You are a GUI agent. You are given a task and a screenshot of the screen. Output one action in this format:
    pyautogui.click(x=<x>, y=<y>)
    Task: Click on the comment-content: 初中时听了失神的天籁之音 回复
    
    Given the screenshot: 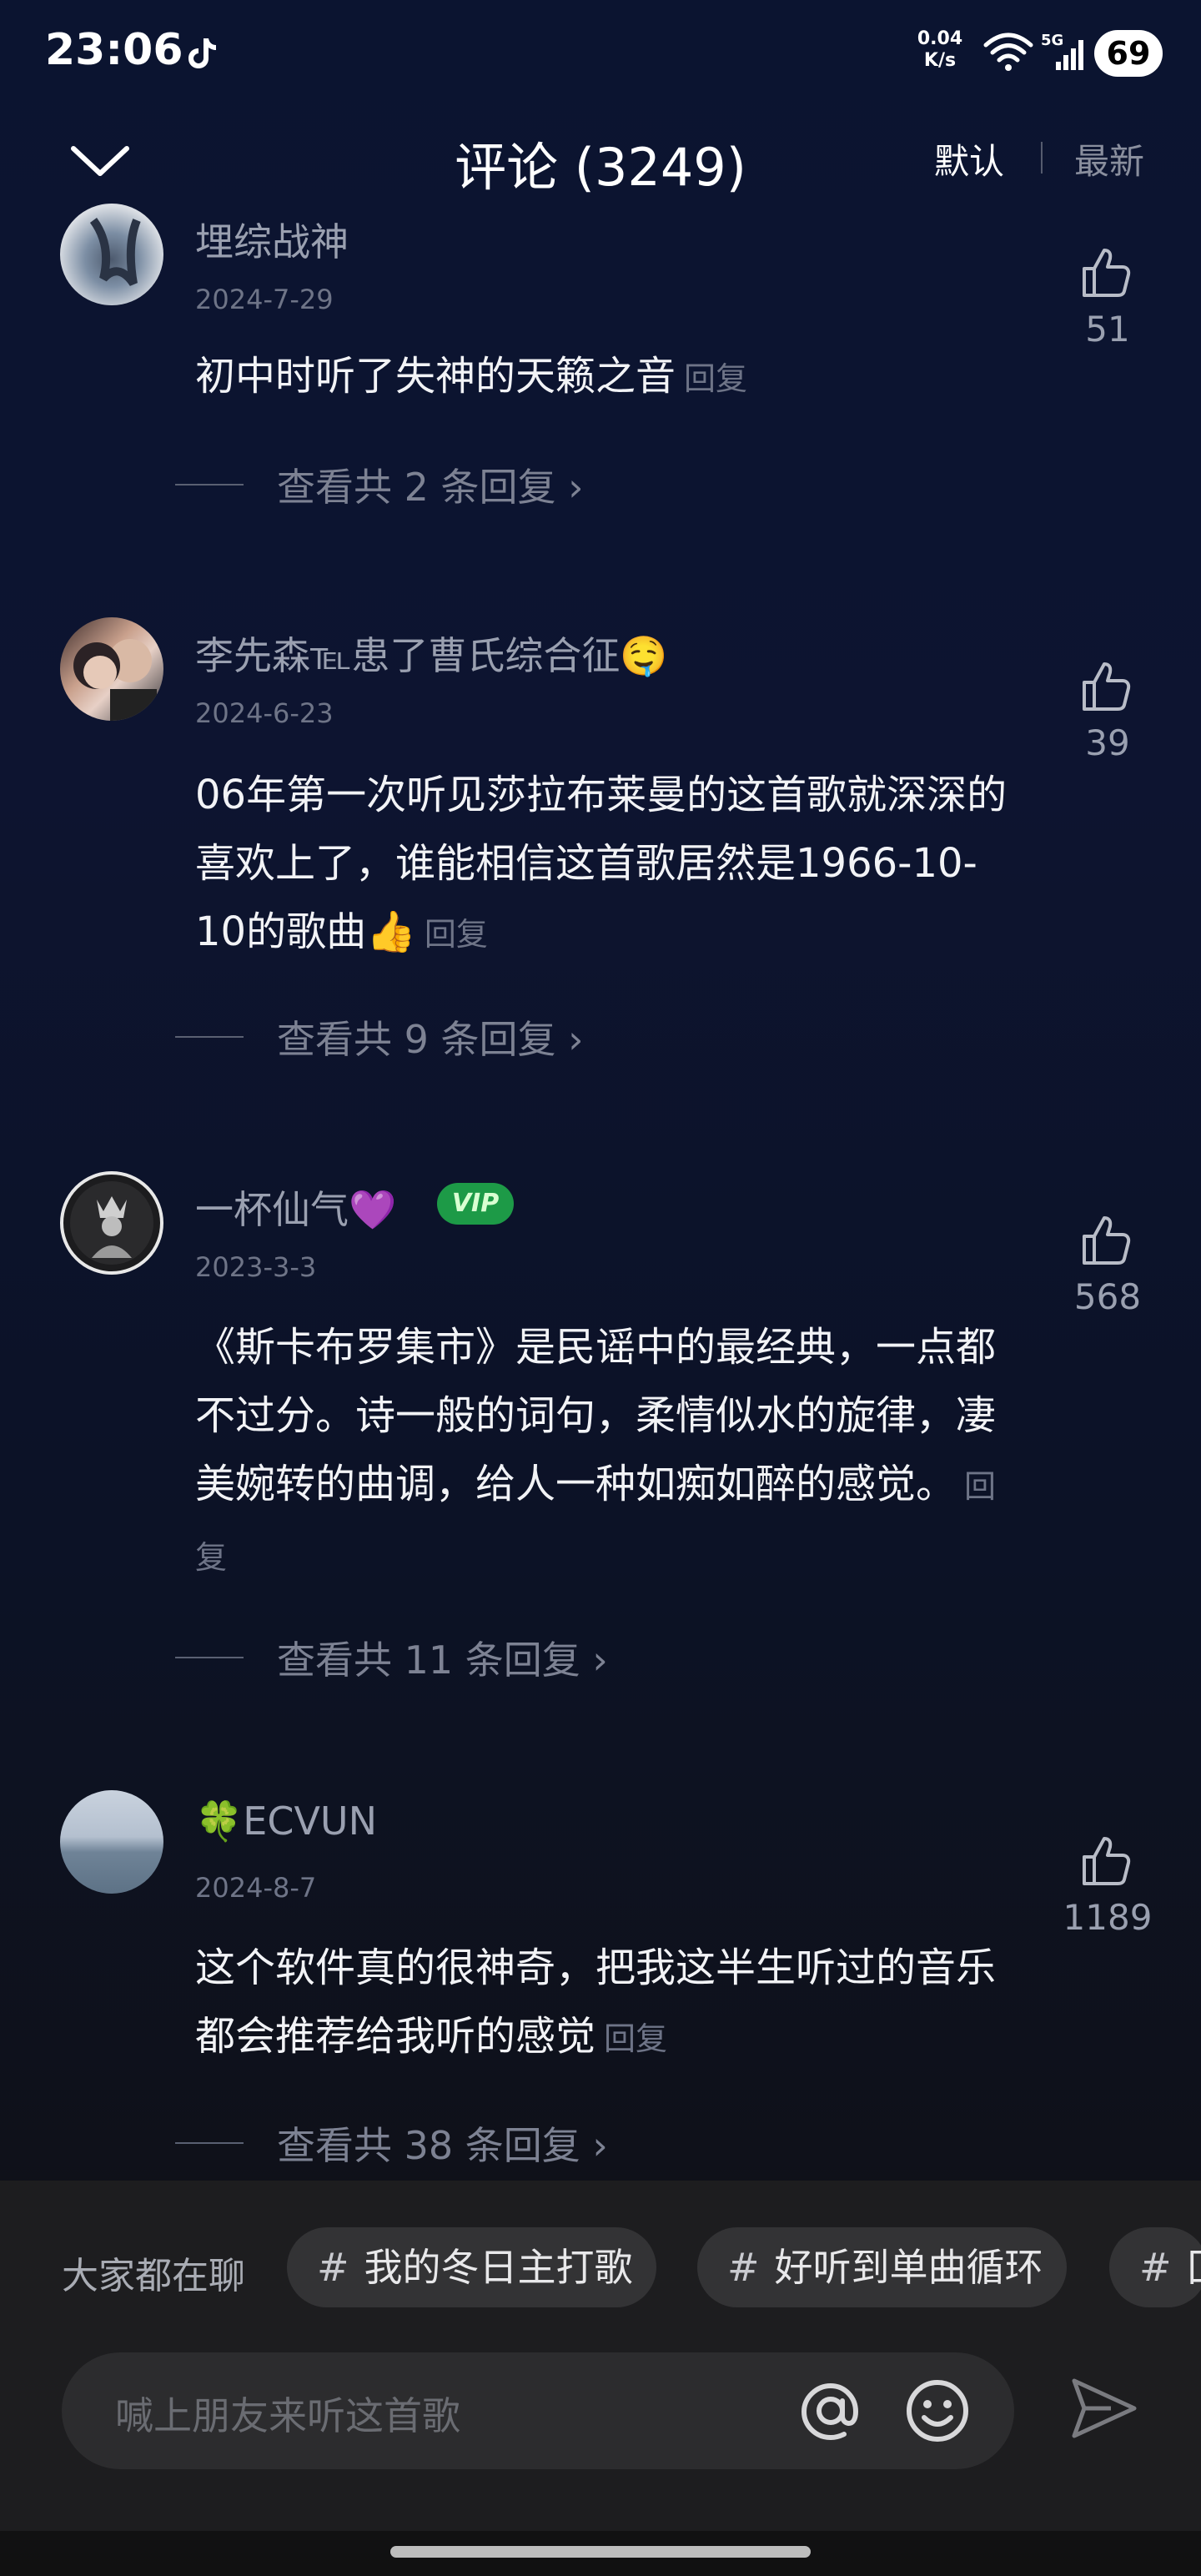 What is the action you would take?
    pyautogui.click(x=604, y=377)
    